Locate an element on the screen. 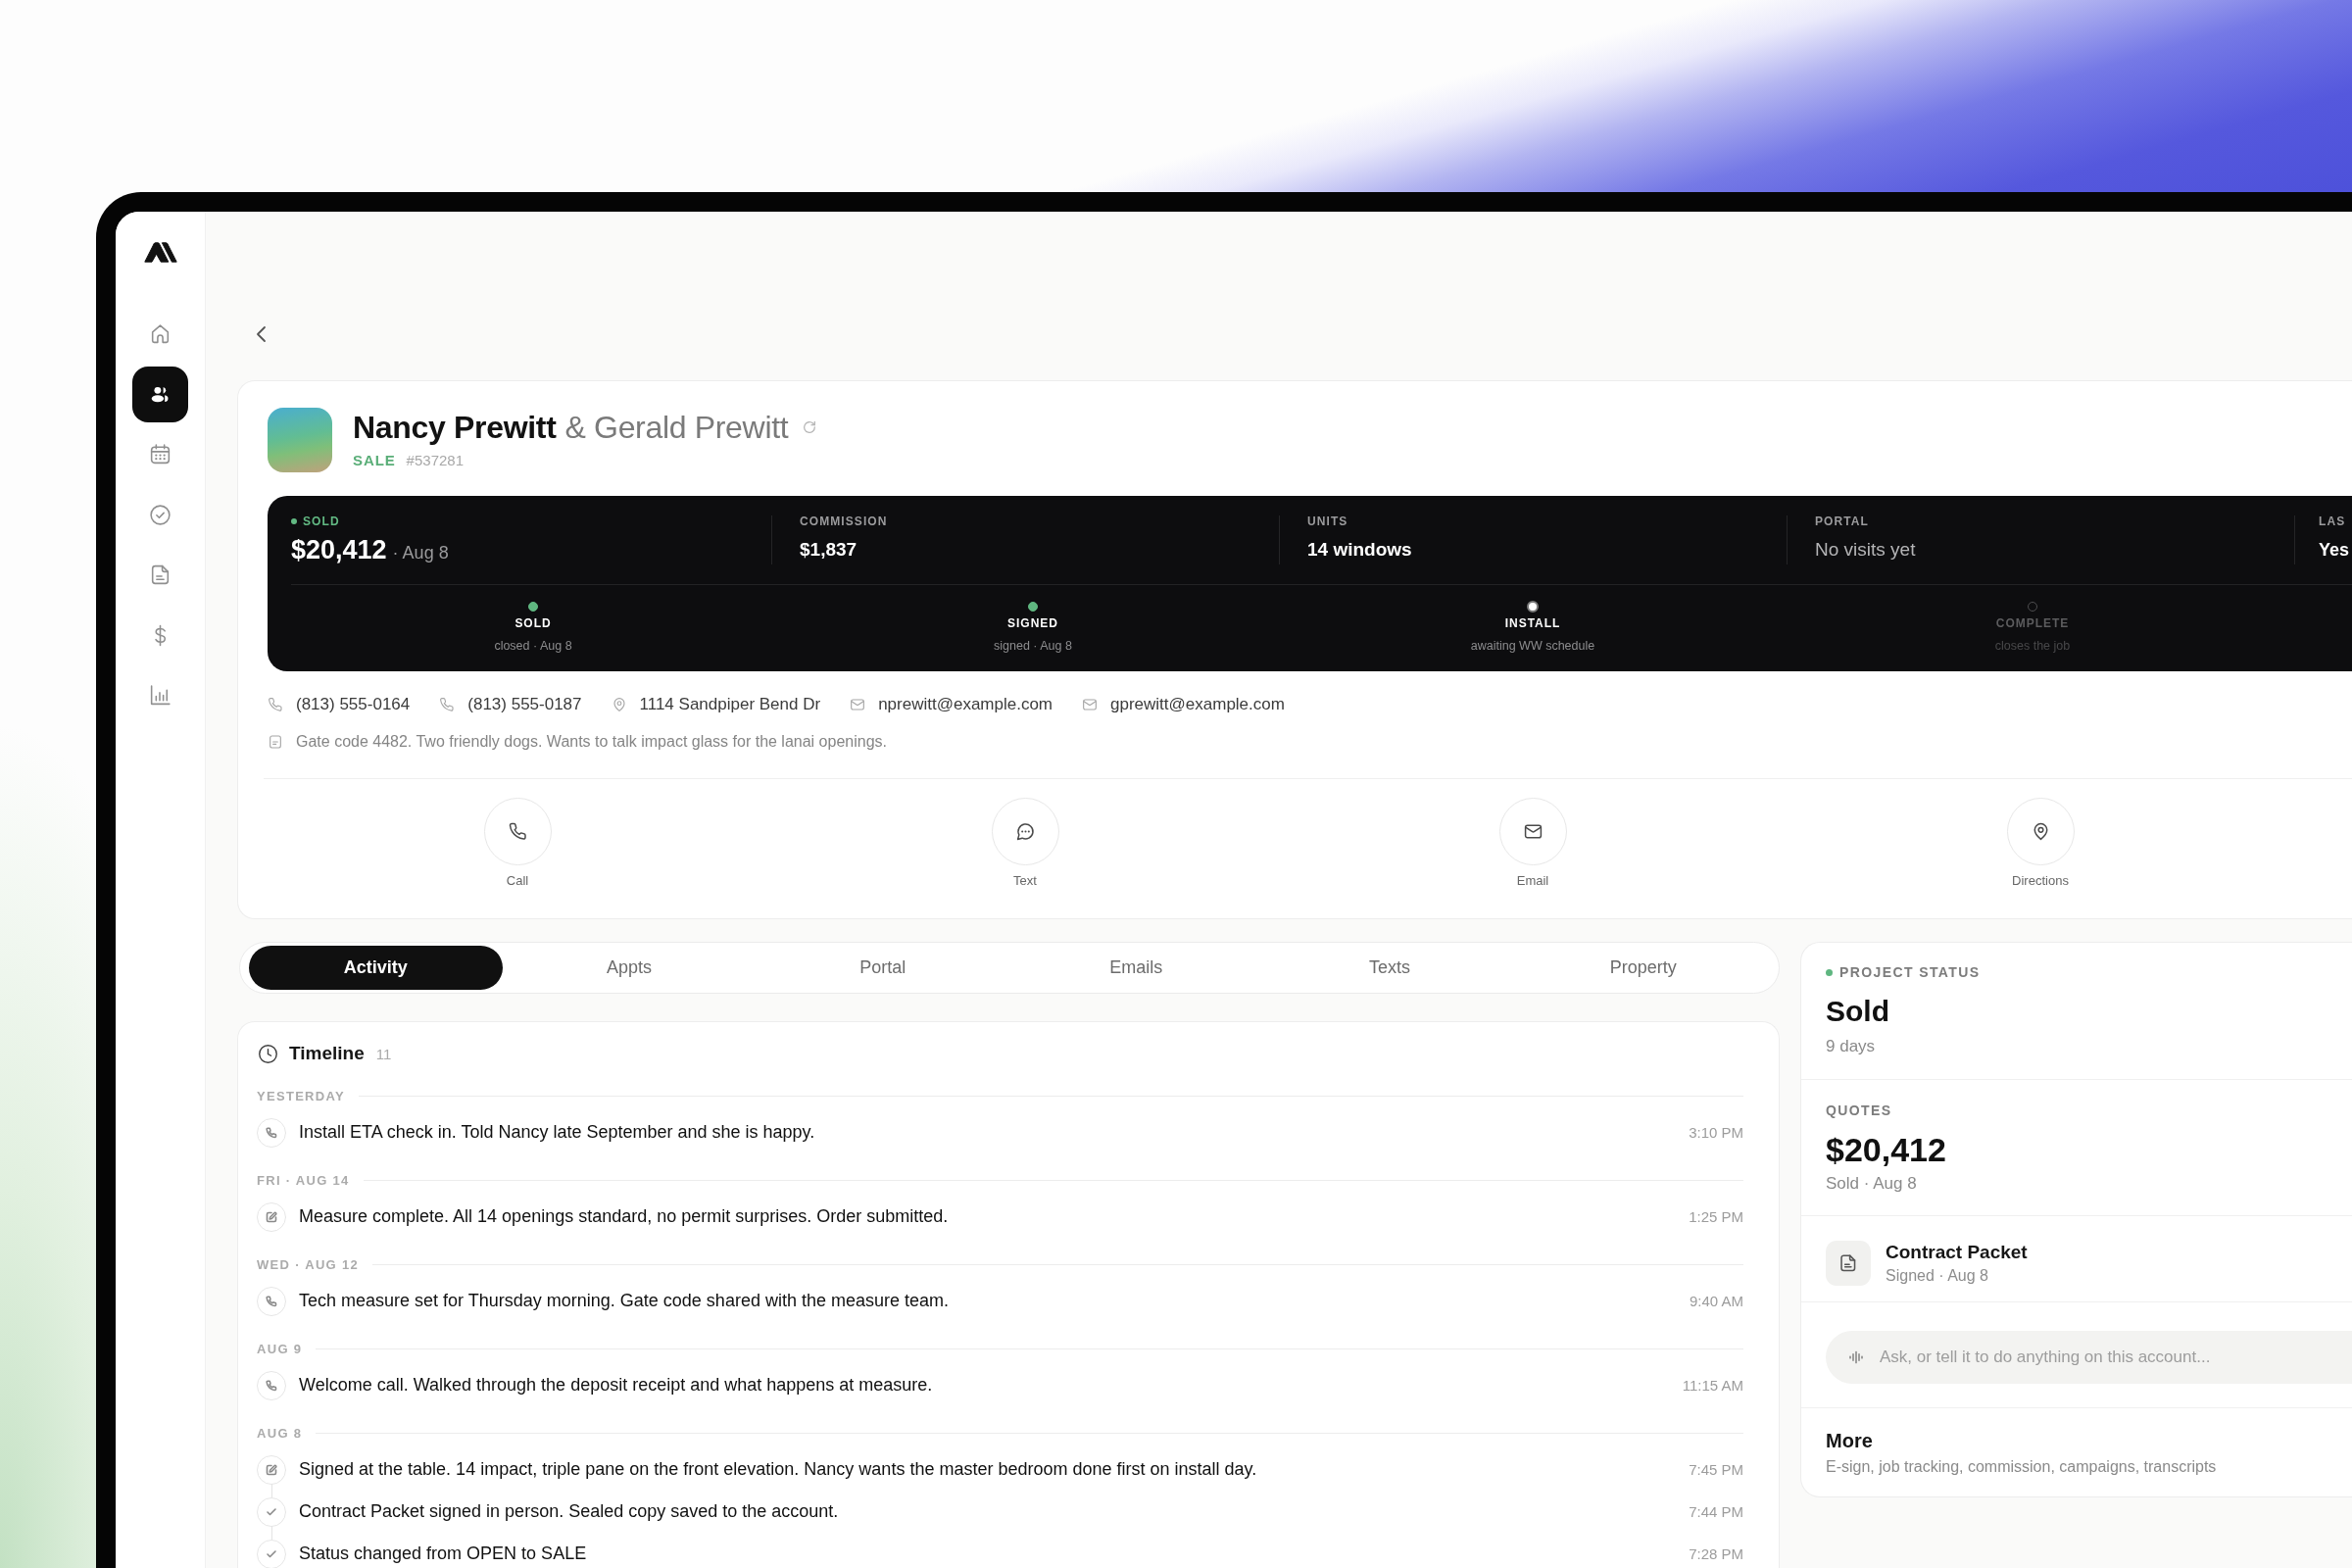  entry-time: 3:10 PM is located at coordinates (1716, 1132).